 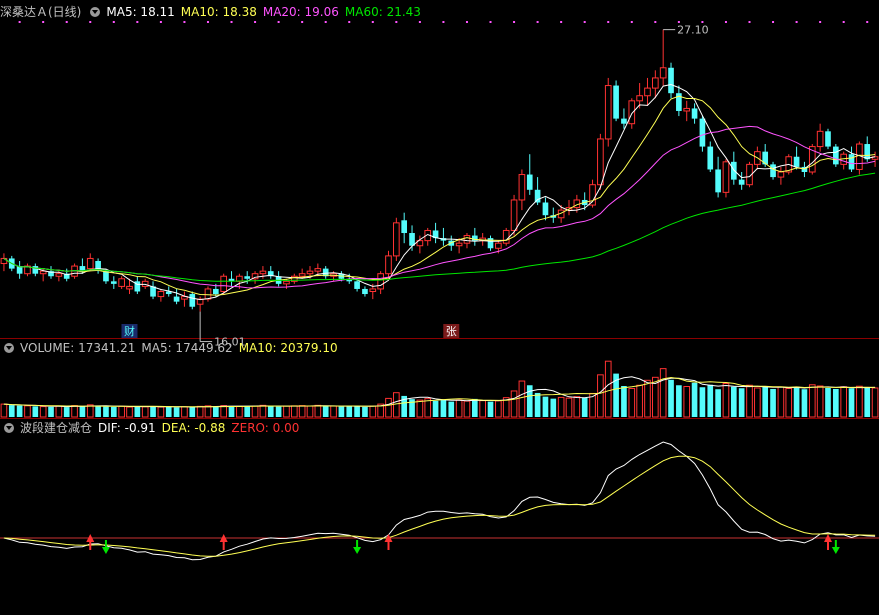 What do you see at coordinates (152, 428) in the screenshot?
I see `indicator-header: 波段建仓减仓 DIF: -0.91 DEA: -0.88 ZERO: 0.00` at bounding box center [152, 428].